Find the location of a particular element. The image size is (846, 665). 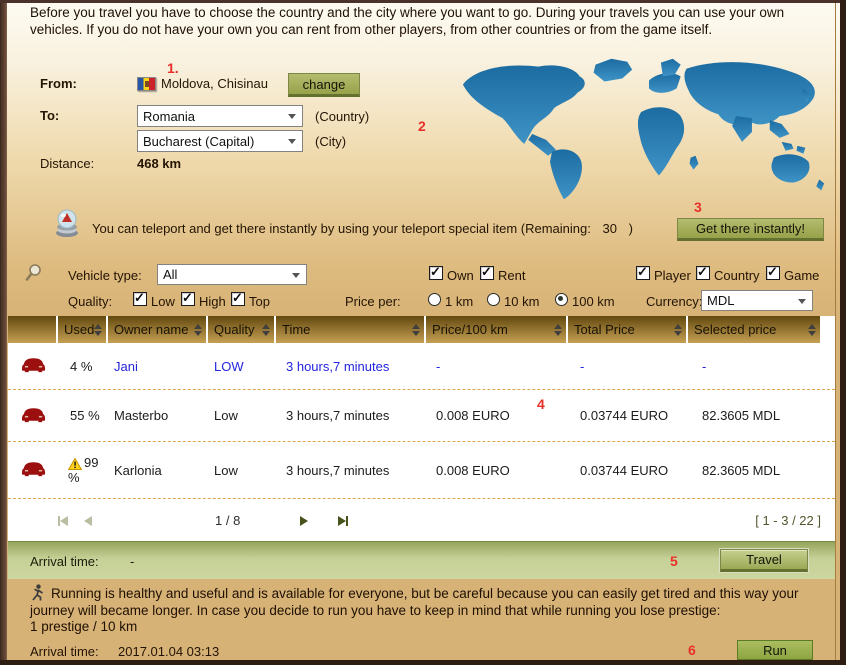

price-per-1km-radio is located at coordinates (434, 299).